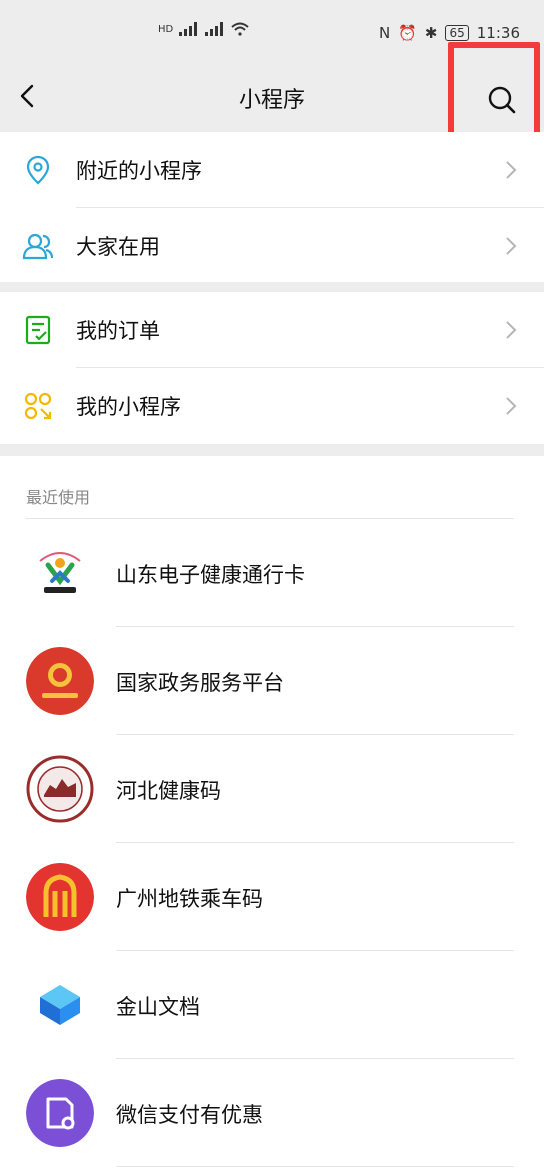  I want to click on recent-app-item: 河北健康码, so click(272, 789).